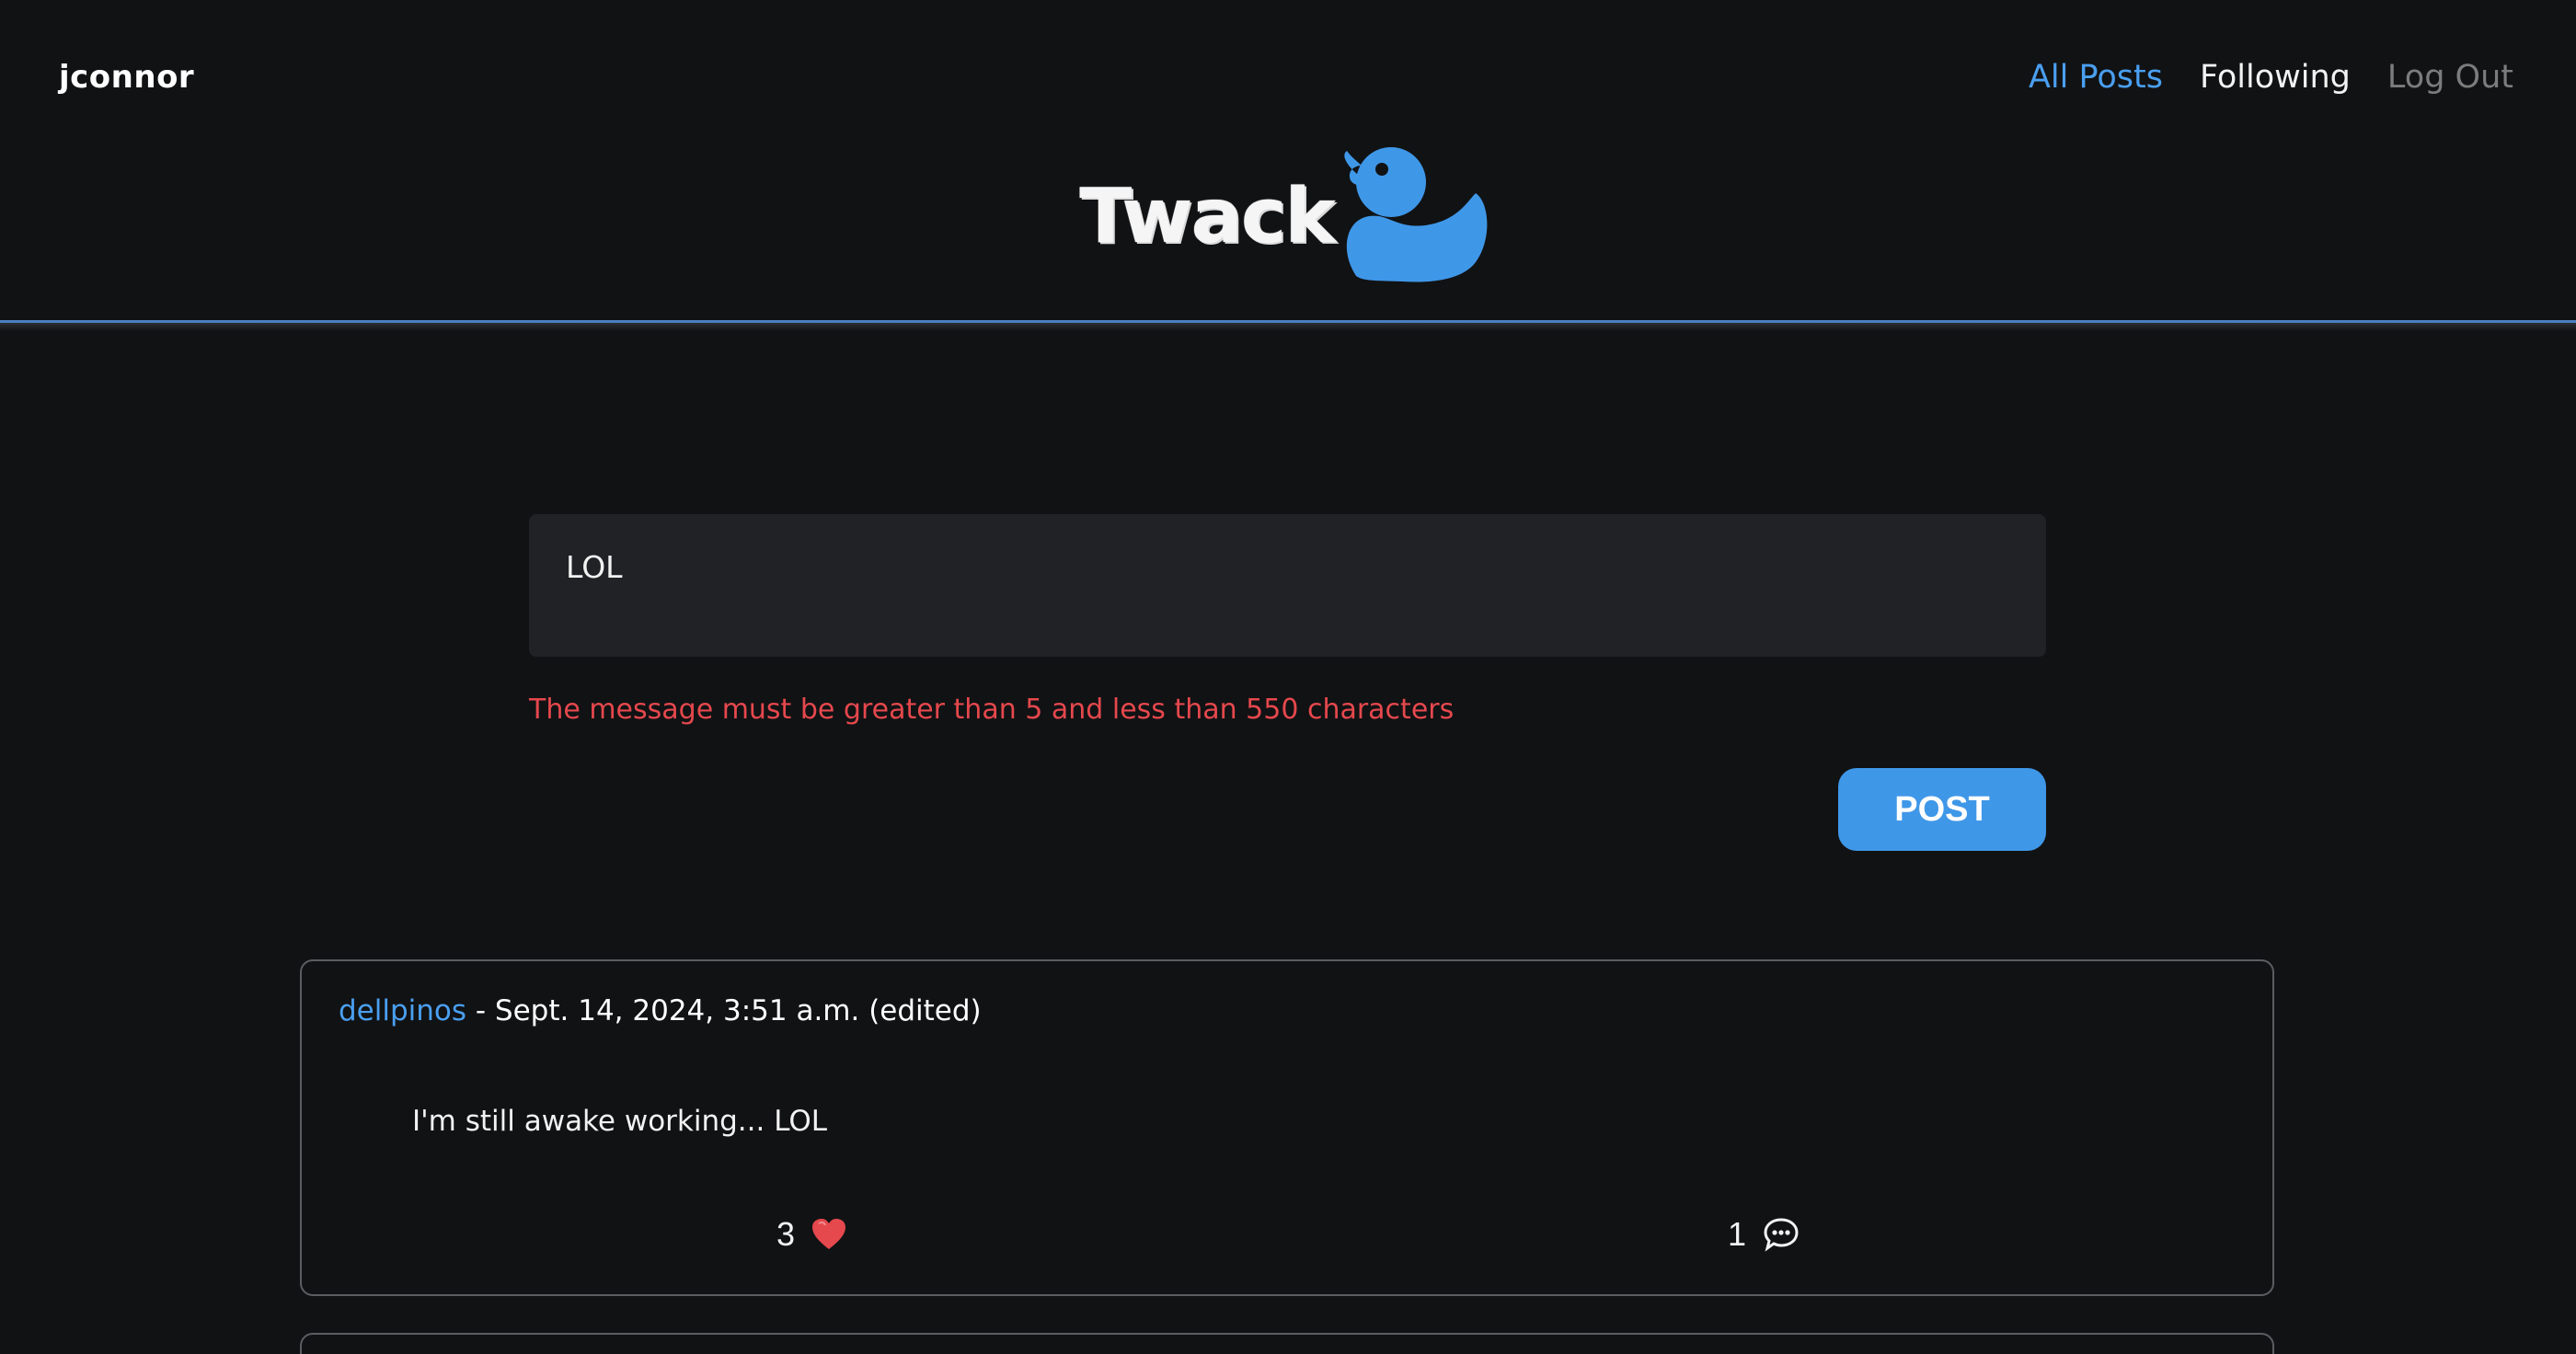 This screenshot has height=1354, width=2576. Describe the element at coordinates (828, 1235) in the screenshot. I see `heart-icon` at that location.